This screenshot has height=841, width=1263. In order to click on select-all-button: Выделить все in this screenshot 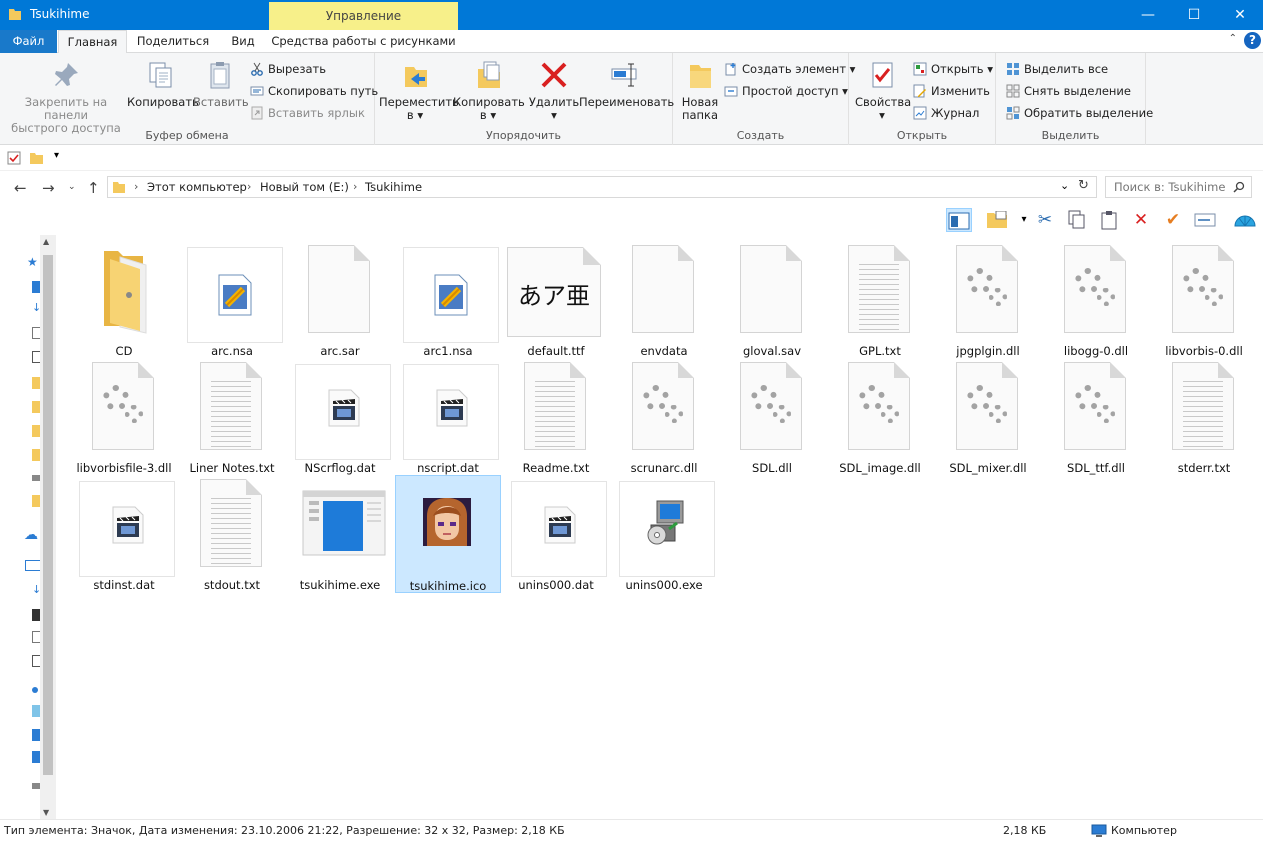, I will do `click(1057, 69)`.